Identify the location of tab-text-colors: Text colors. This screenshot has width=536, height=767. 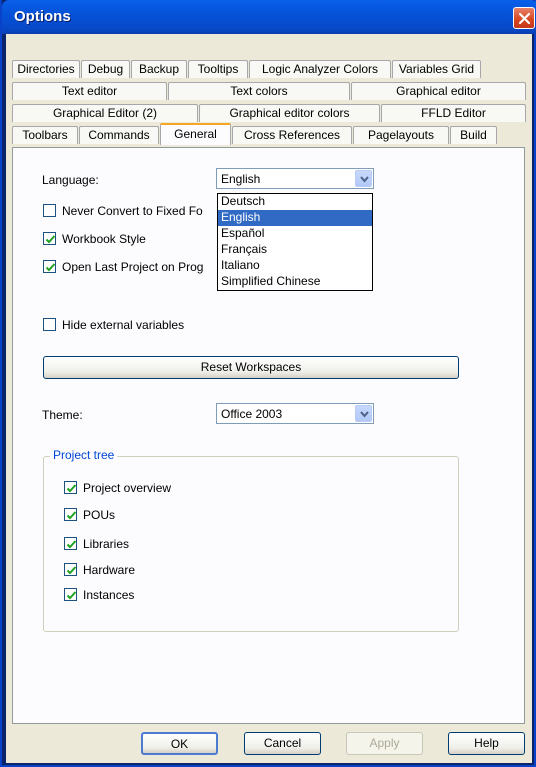
(259, 91).